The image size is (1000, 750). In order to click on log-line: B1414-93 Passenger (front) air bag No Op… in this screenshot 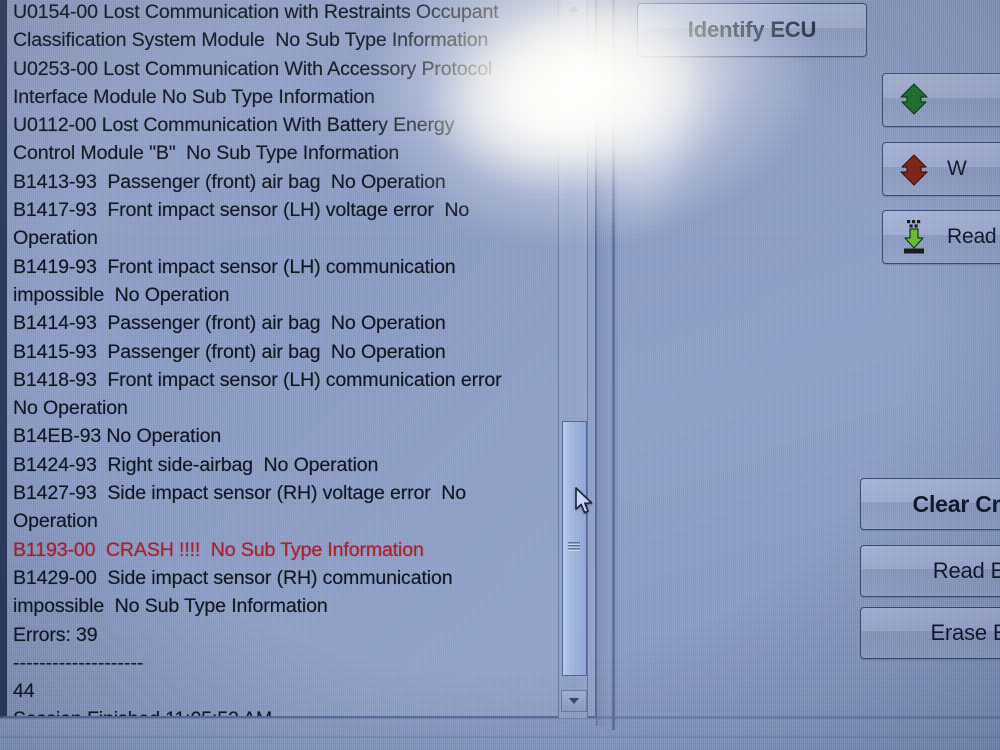, I will do `click(229, 323)`.